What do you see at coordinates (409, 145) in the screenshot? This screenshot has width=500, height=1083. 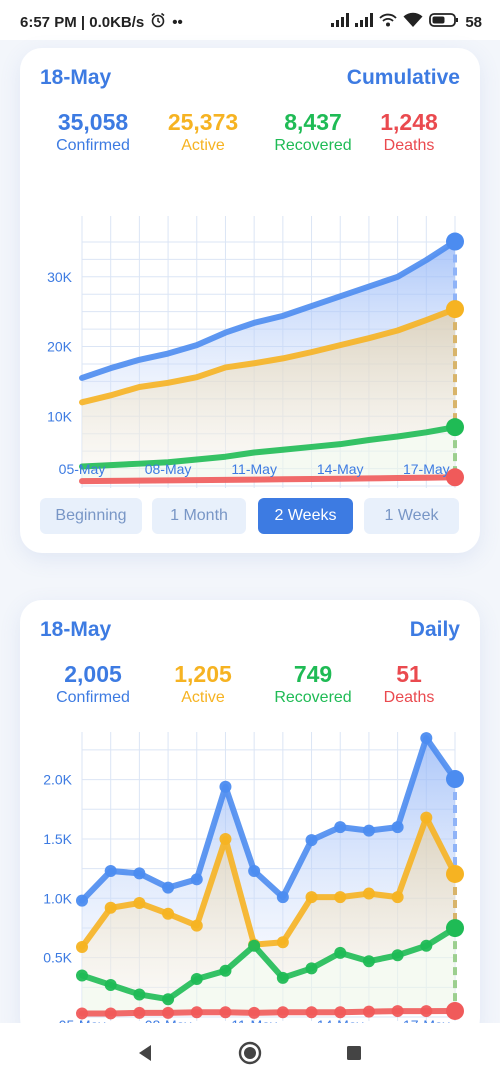 I see `stat-label: Deaths` at bounding box center [409, 145].